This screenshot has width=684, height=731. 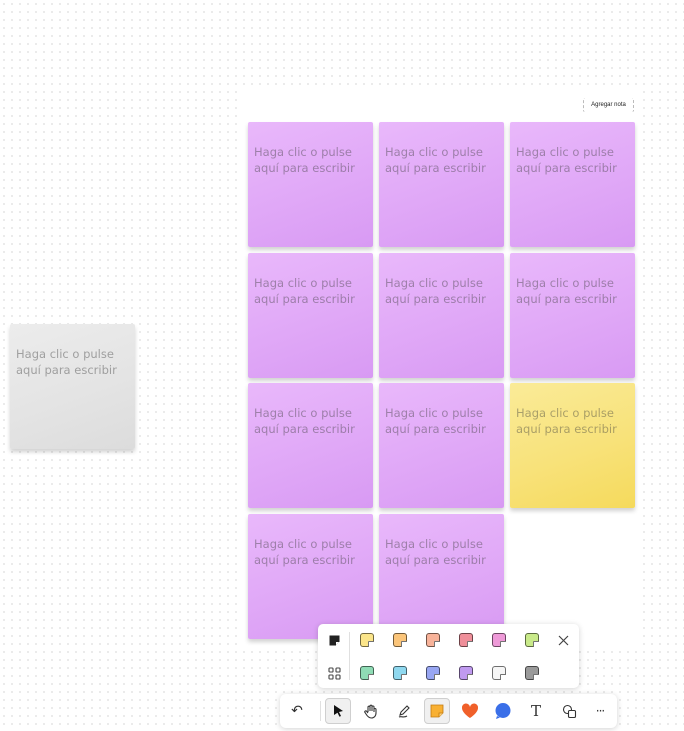 I want to click on shapes-tool, so click(x=569, y=711).